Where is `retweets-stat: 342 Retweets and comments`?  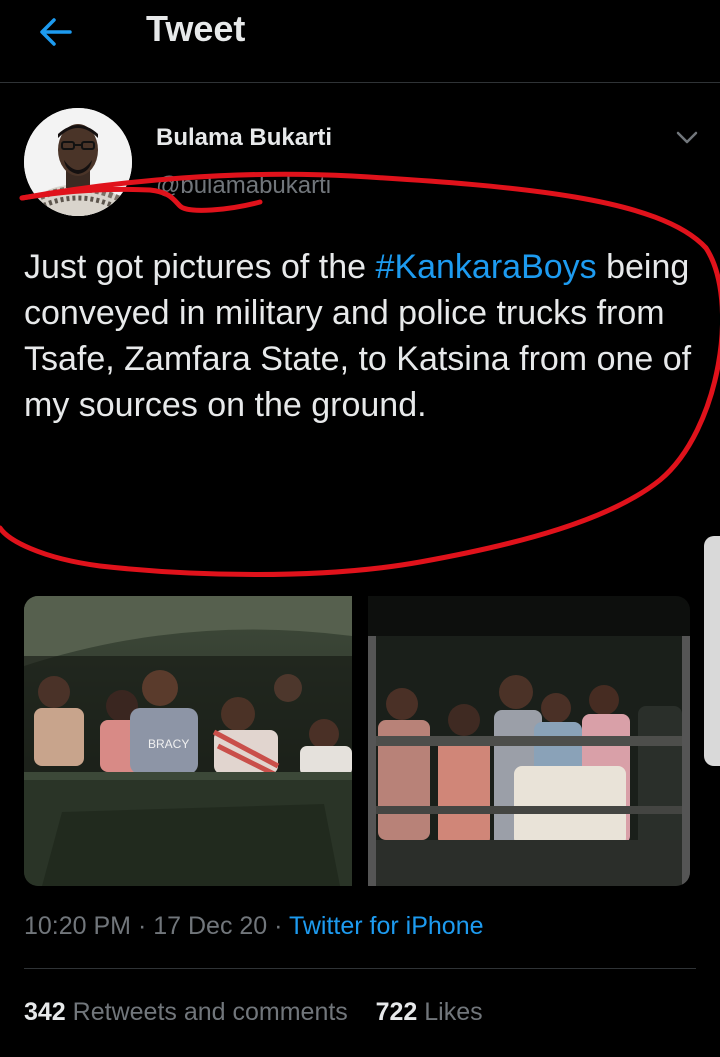
retweets-stat: 342 Retweets and comments is located at coordinates (186, 1012).